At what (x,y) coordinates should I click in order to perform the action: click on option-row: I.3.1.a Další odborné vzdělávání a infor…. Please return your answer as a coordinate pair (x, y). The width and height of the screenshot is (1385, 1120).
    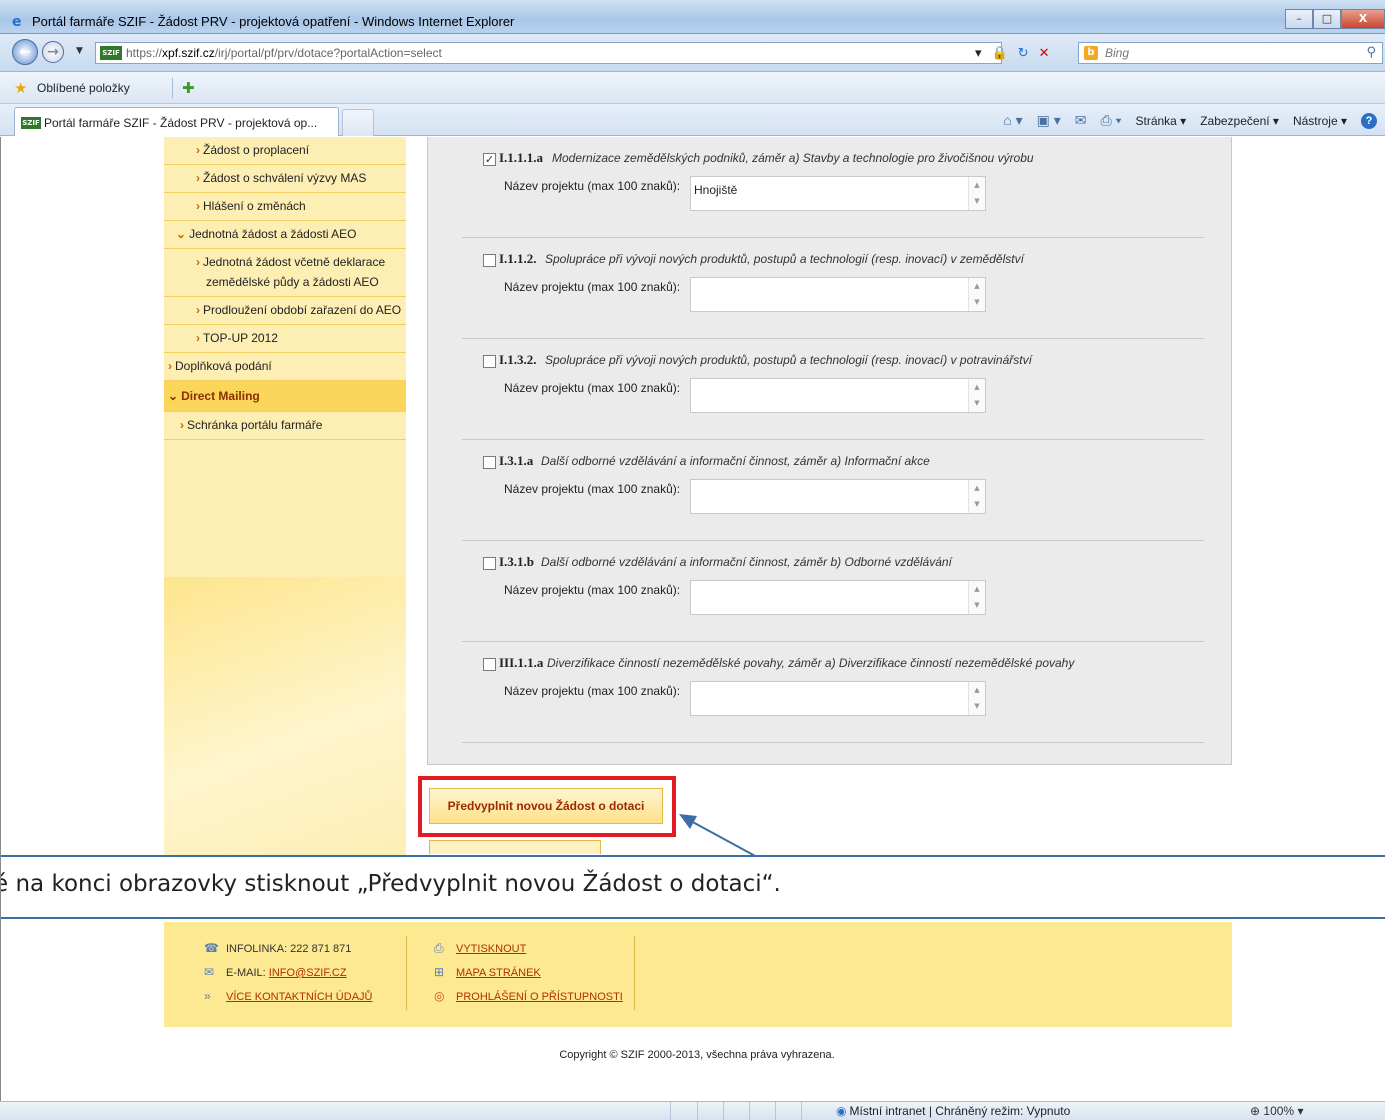
    Looking at the image, I should click on (833, 490).